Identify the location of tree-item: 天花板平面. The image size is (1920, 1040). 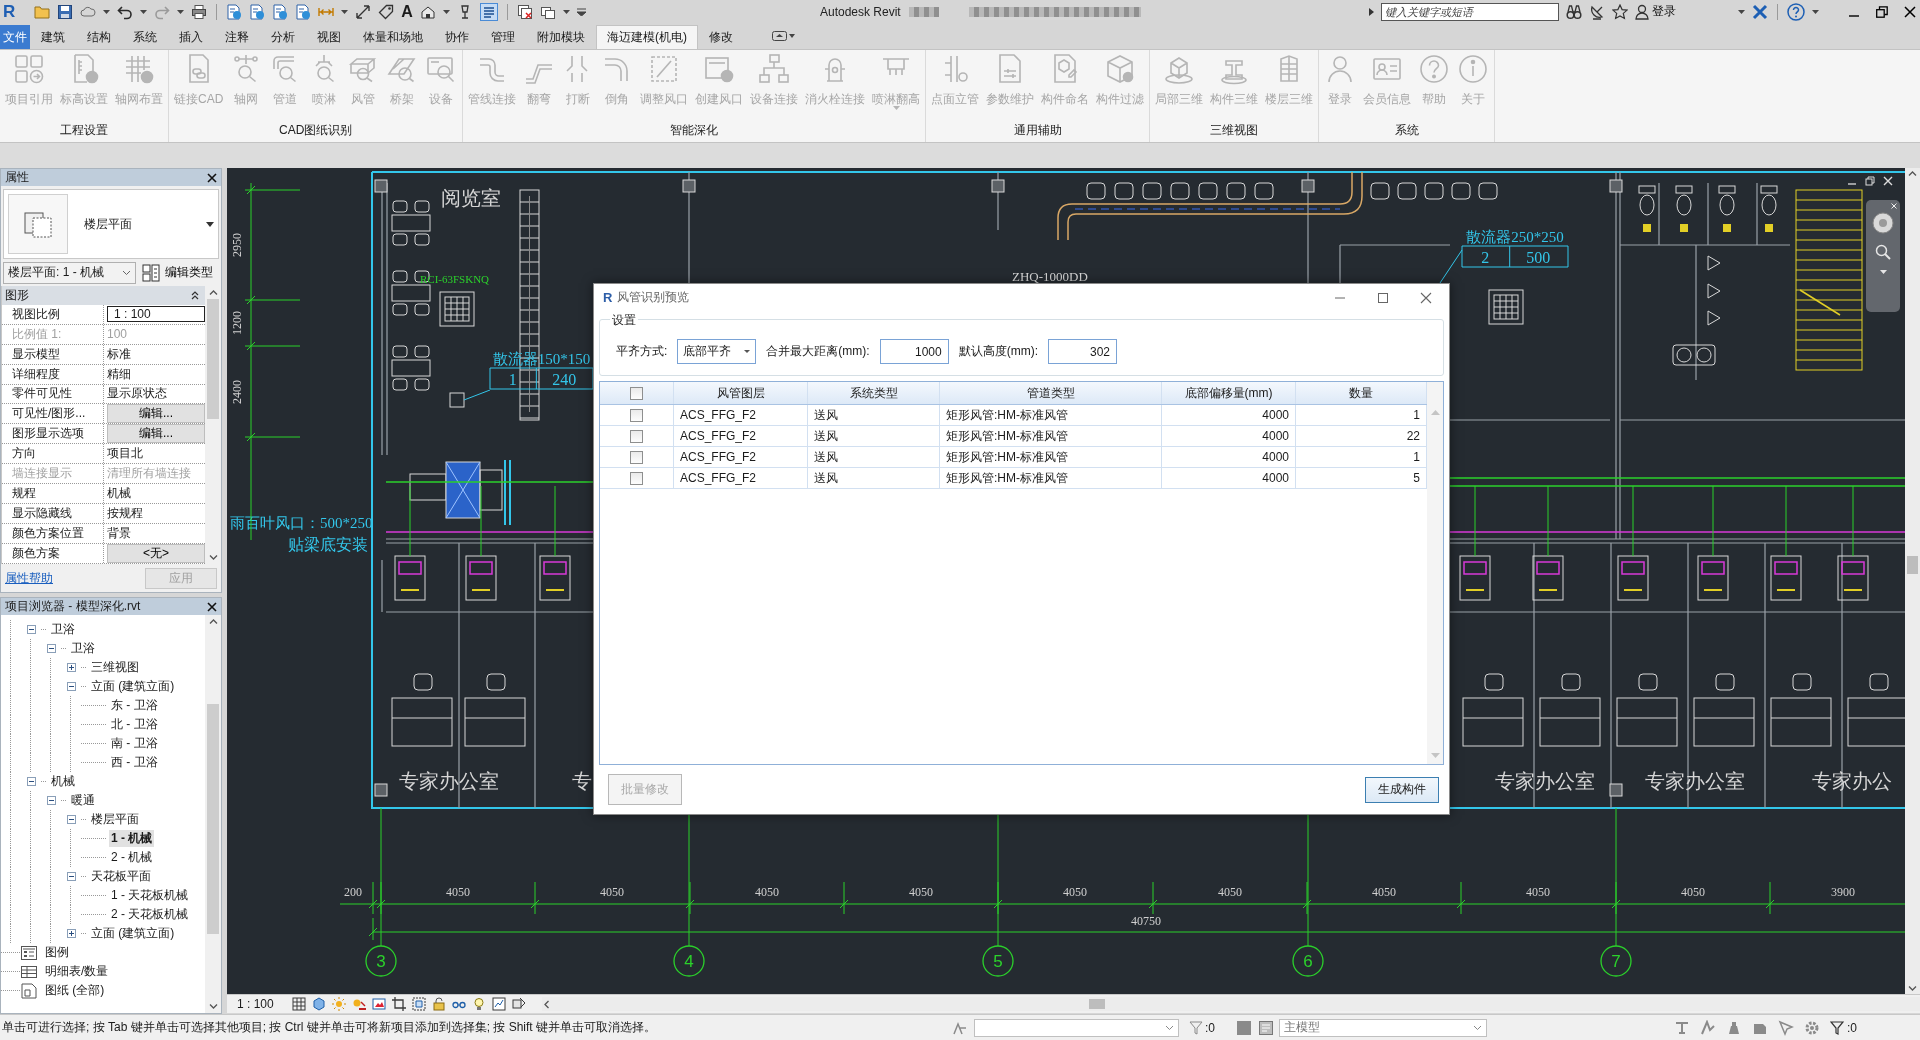
(121, 876).